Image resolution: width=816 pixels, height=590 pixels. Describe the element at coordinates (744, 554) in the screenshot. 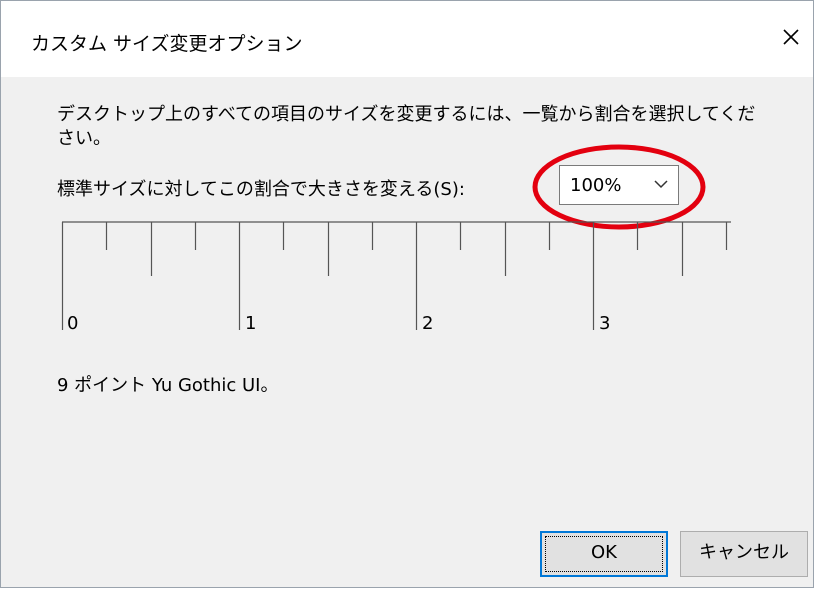

I see `cancel-button: キャンセル` at that location.